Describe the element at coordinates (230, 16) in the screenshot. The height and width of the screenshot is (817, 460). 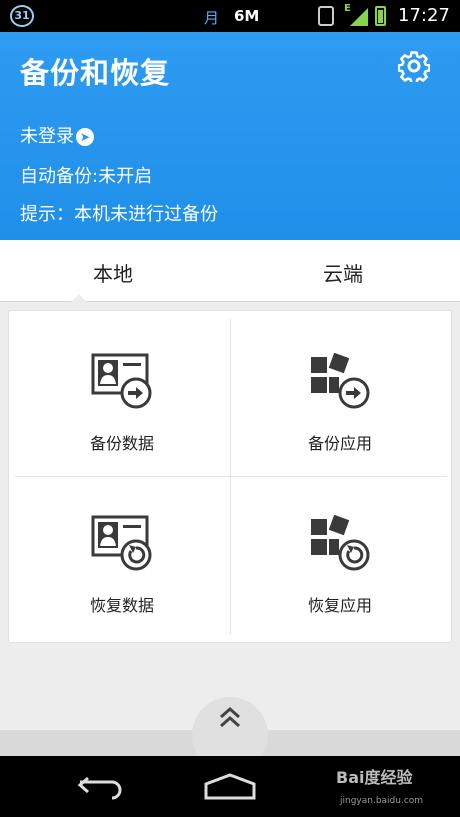
I see `status-bar: 31 月 6M E 17:27` at that location.